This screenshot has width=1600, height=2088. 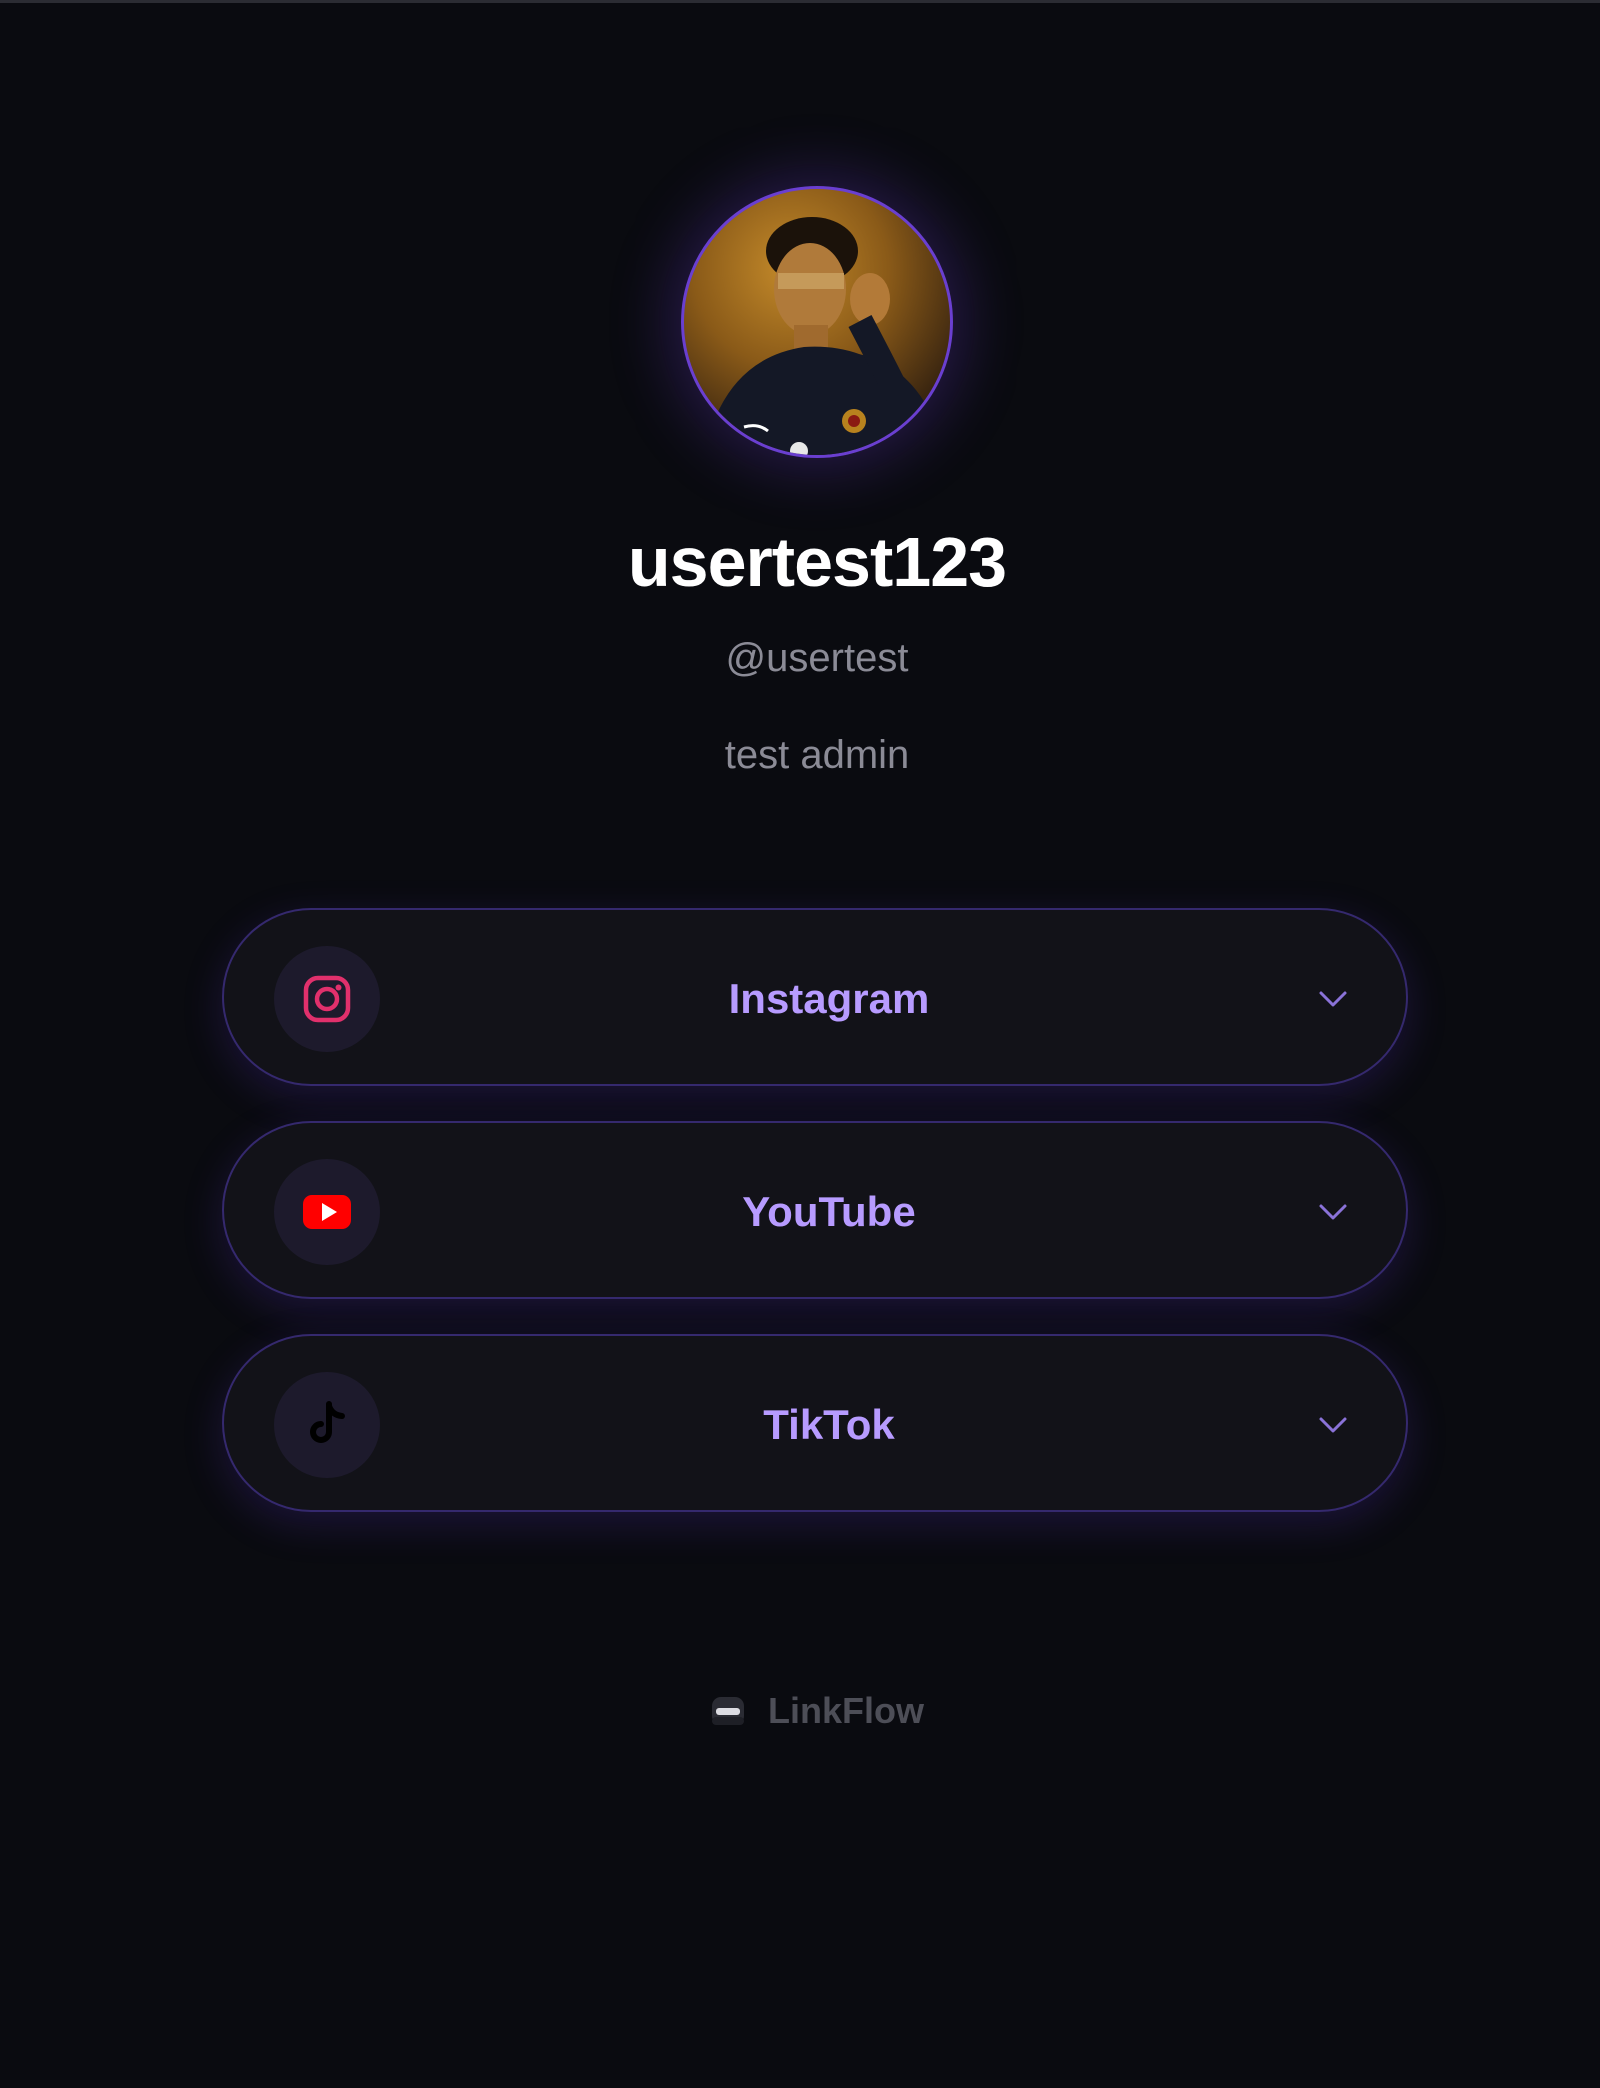 I want to click on link-label-youtube: YouTube, so click(x=829, y=1211).